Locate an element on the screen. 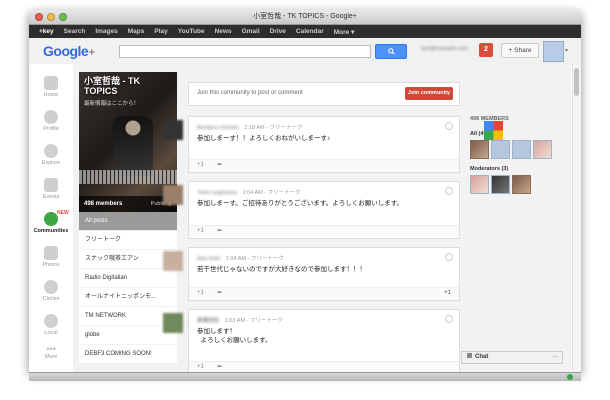 Image resolution: width=610 pixels, height=400 pixels. profile-icon is located at coordinates (51, 117).